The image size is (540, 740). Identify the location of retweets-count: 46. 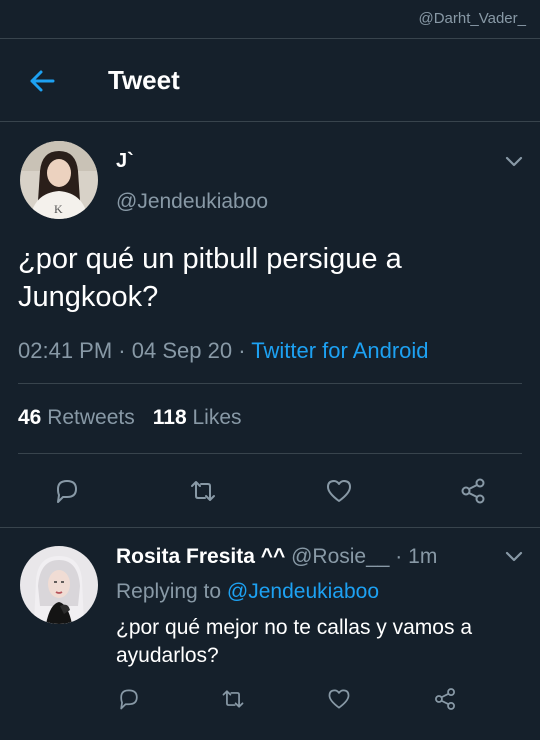
(30, 417).